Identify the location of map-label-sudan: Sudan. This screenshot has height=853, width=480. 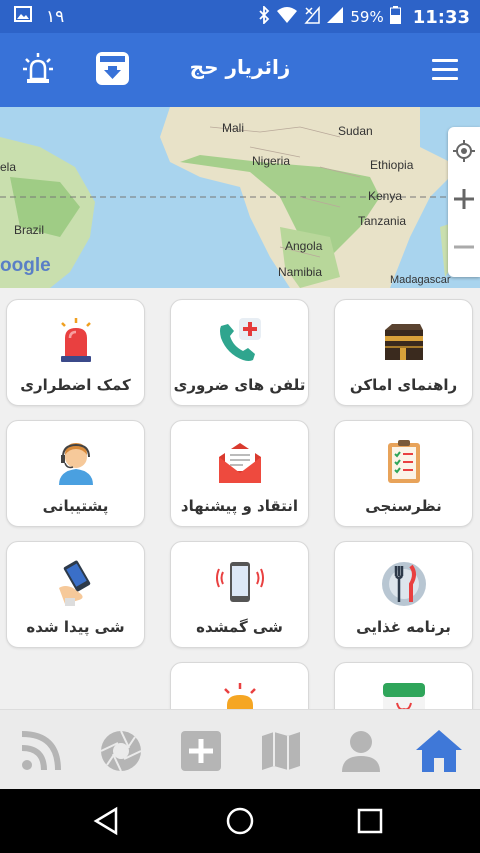
(355, 131).